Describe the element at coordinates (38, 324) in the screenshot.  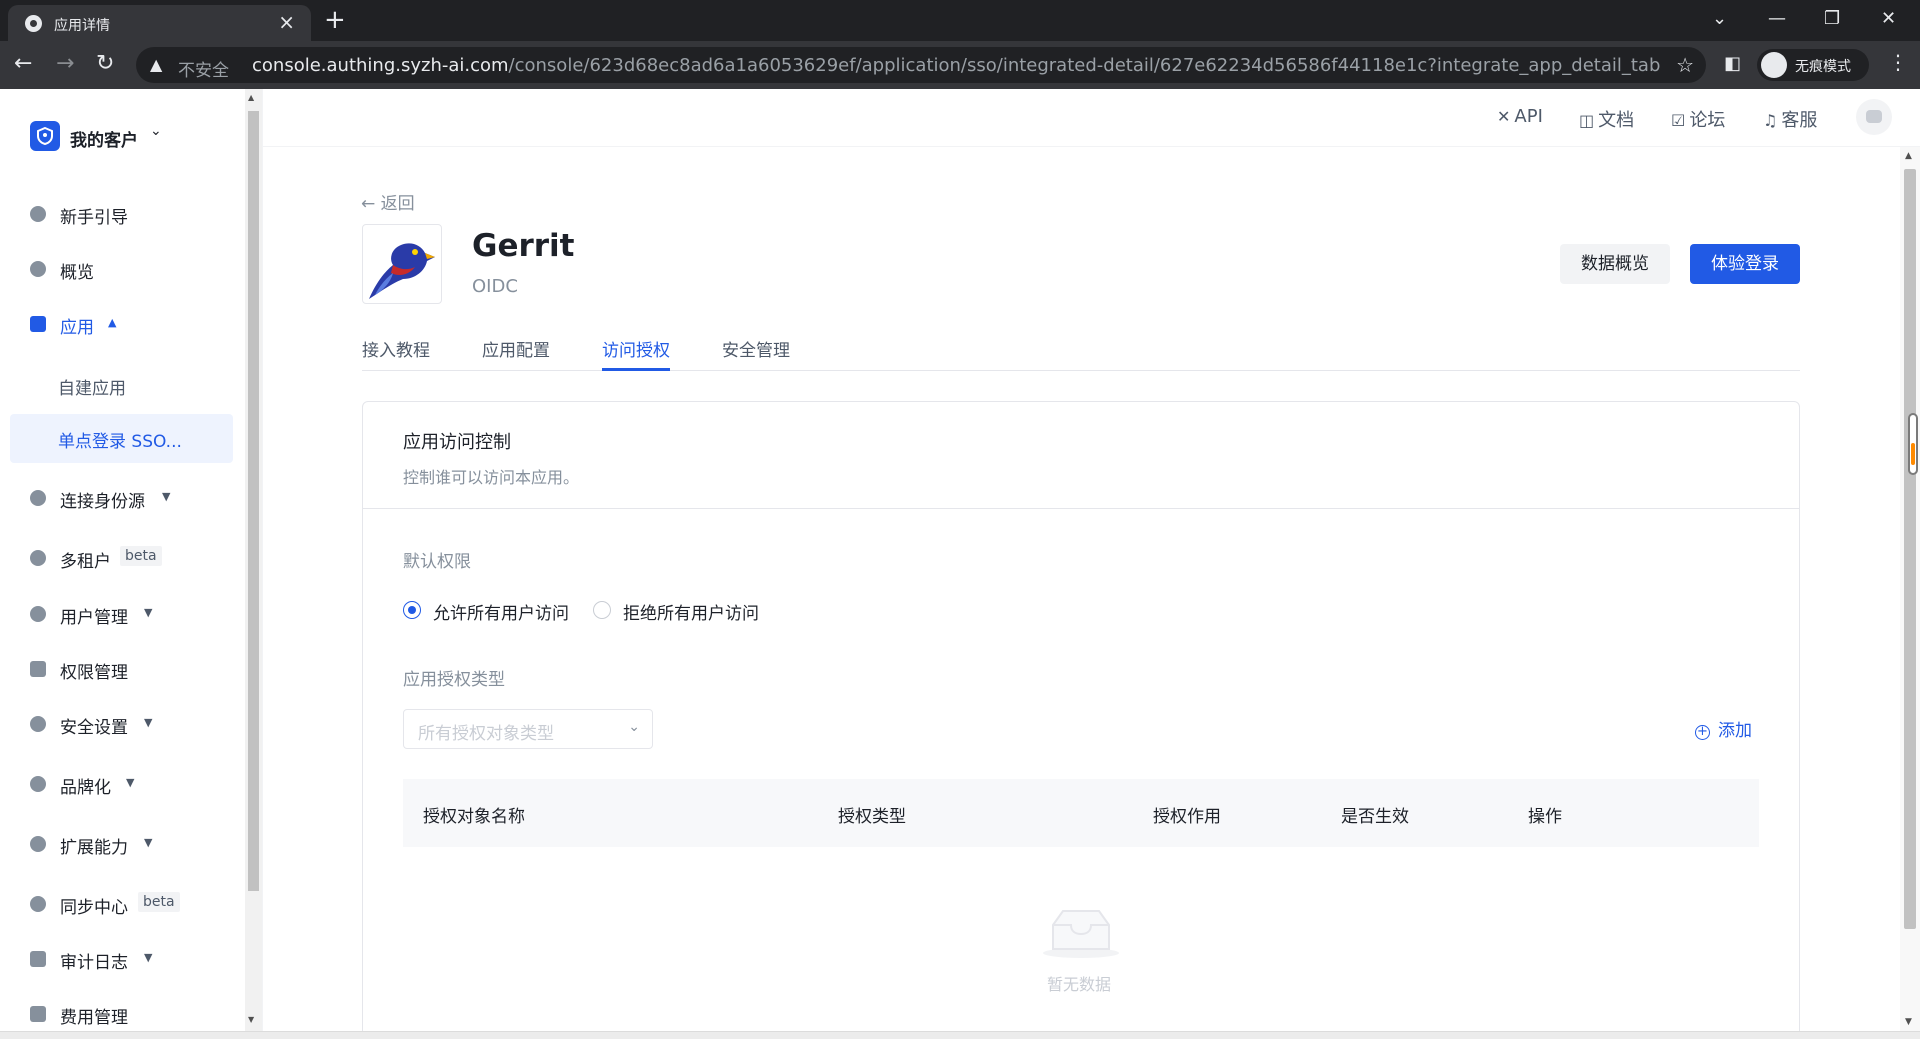
I see `apps-icon` at that location.